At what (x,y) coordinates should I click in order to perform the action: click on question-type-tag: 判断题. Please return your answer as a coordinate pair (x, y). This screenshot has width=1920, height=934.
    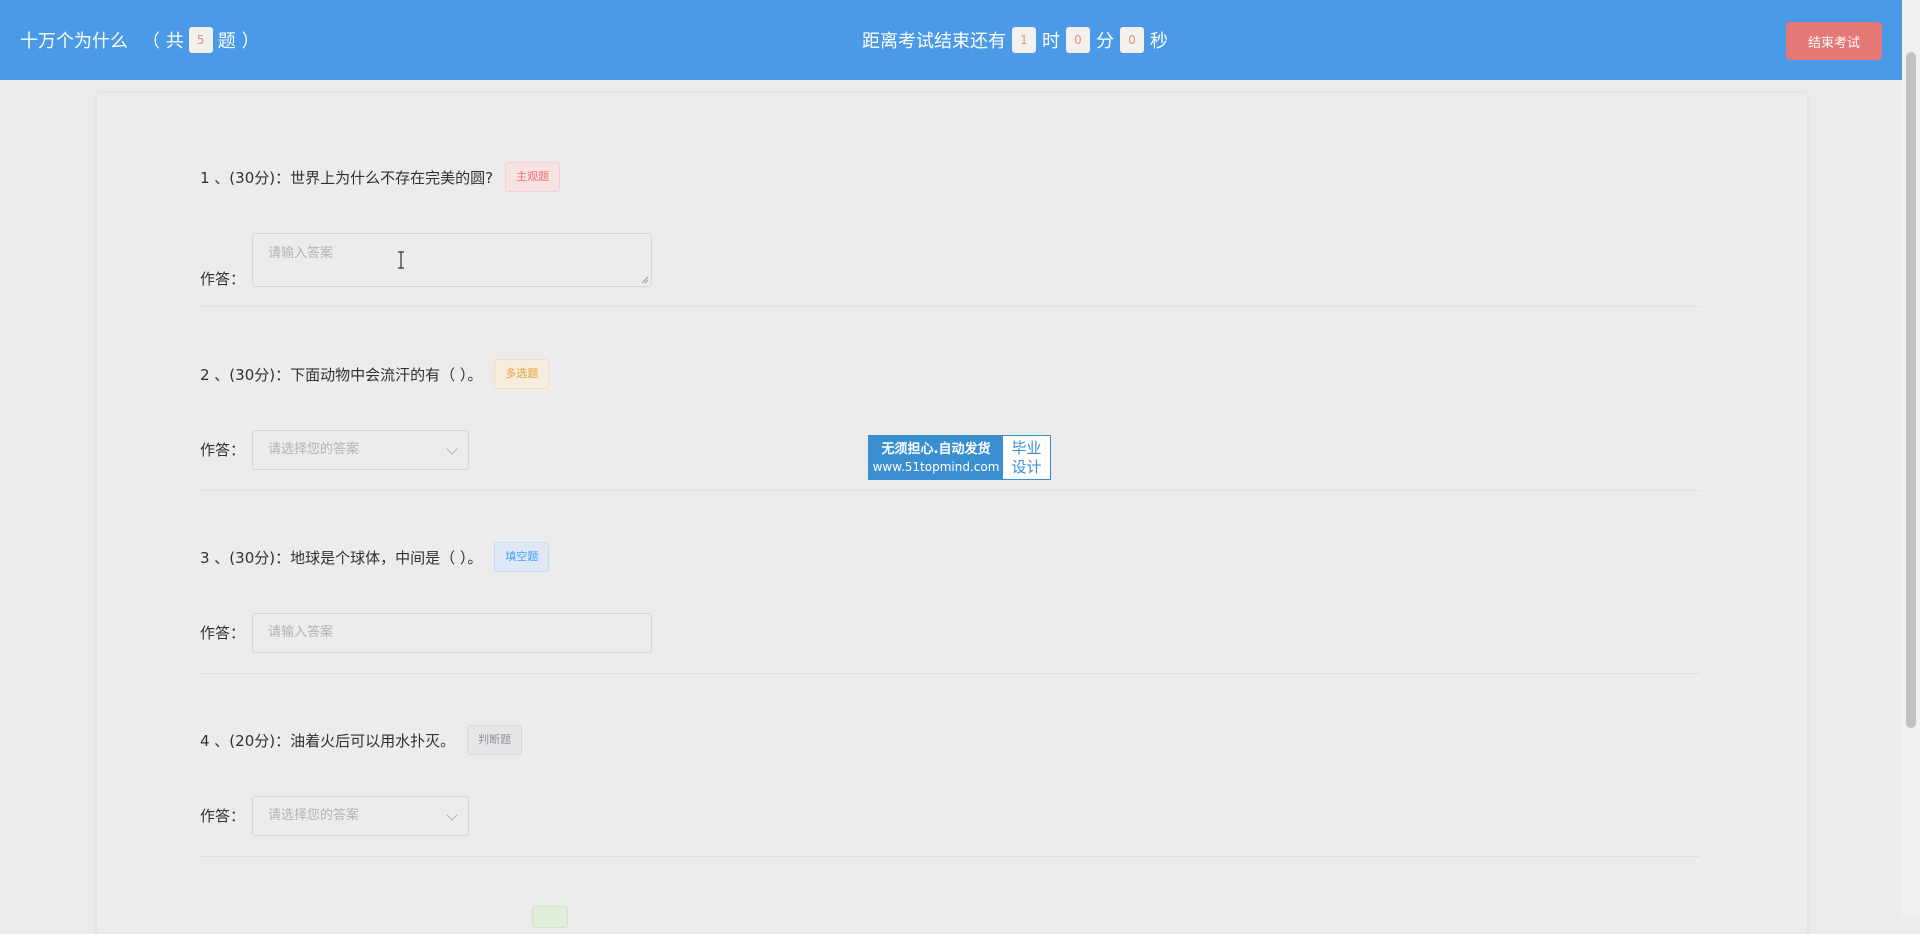
    Looking at the image, I should click on (495, 740).